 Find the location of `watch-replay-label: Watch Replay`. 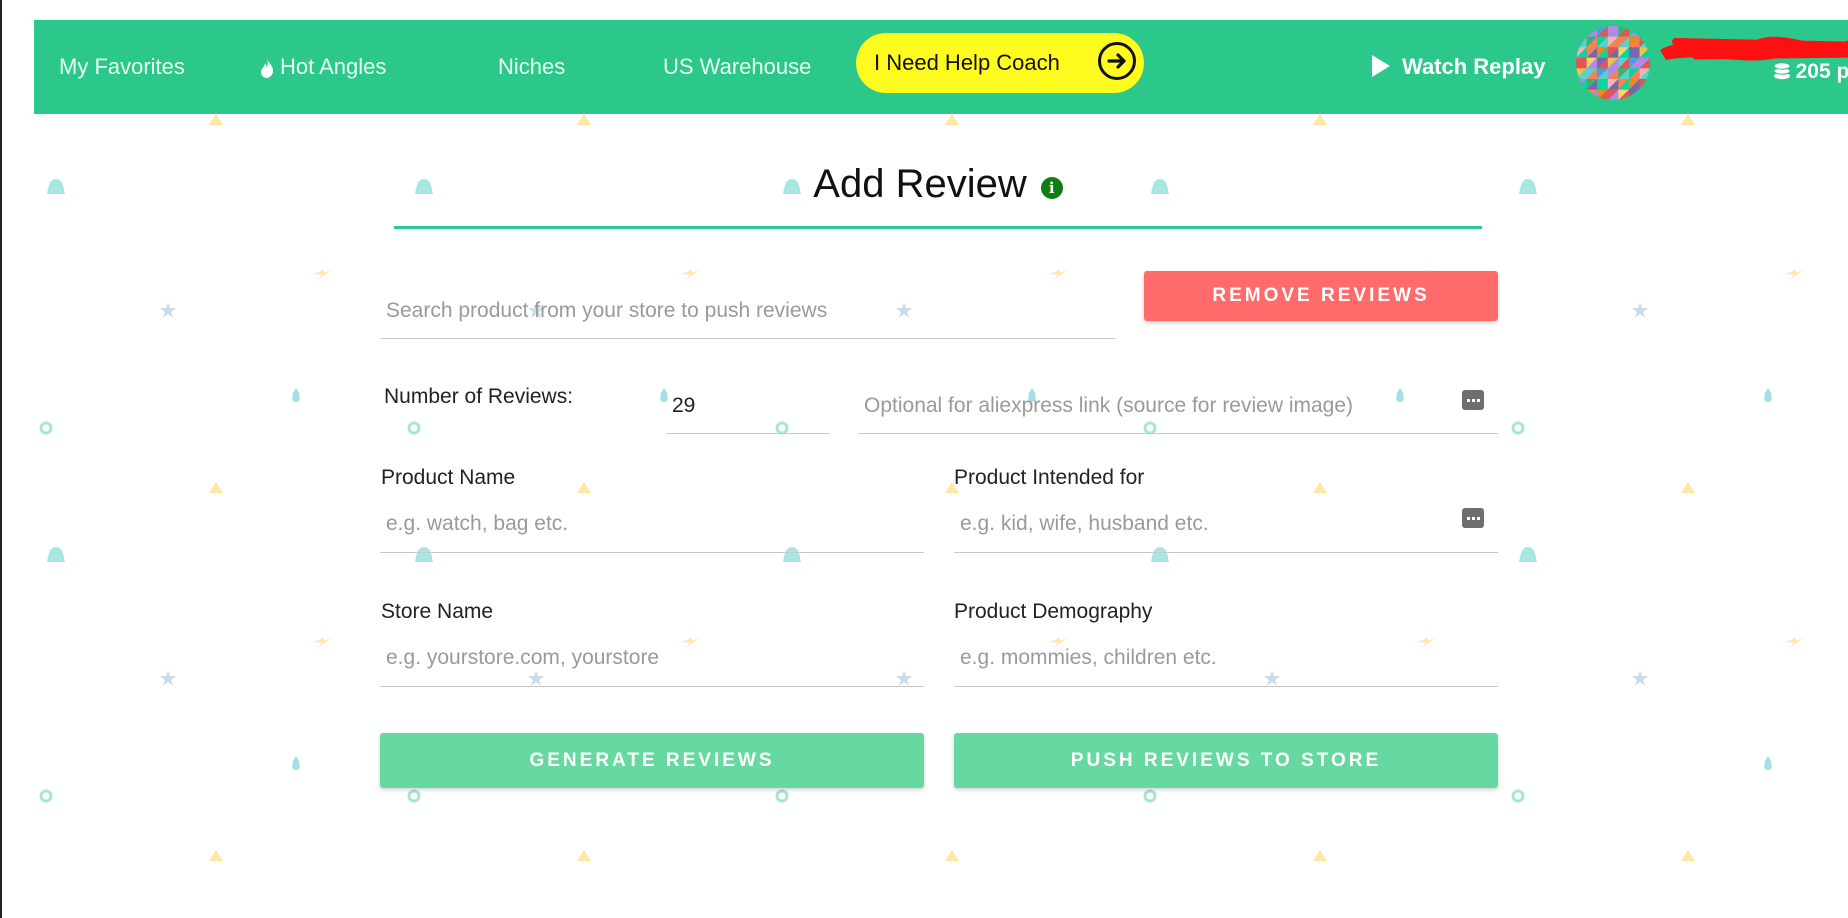

watch-replay-label: Watch Replay is located at coordinates (1474, 66).